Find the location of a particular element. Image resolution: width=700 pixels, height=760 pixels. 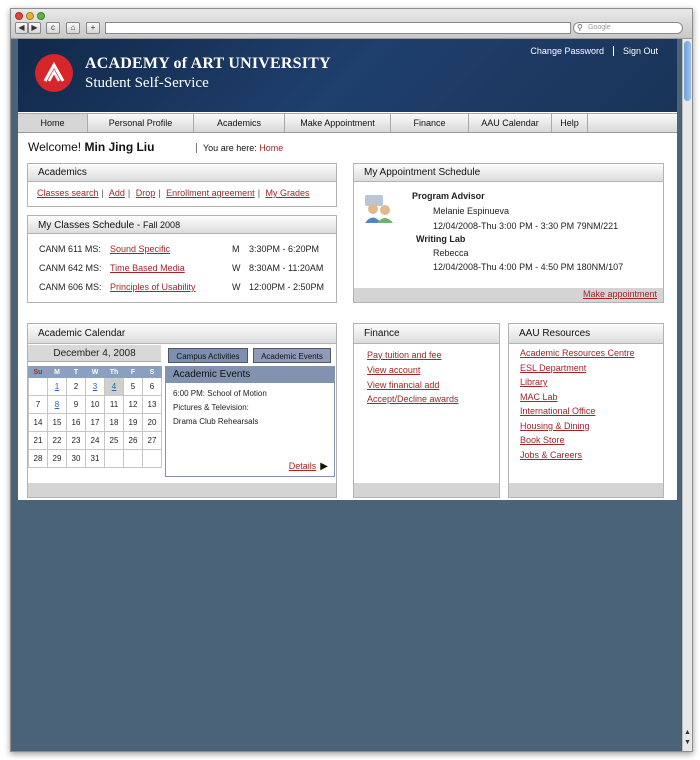

resource-link: Academic Resources Centre is located at coordinates (577, 353).